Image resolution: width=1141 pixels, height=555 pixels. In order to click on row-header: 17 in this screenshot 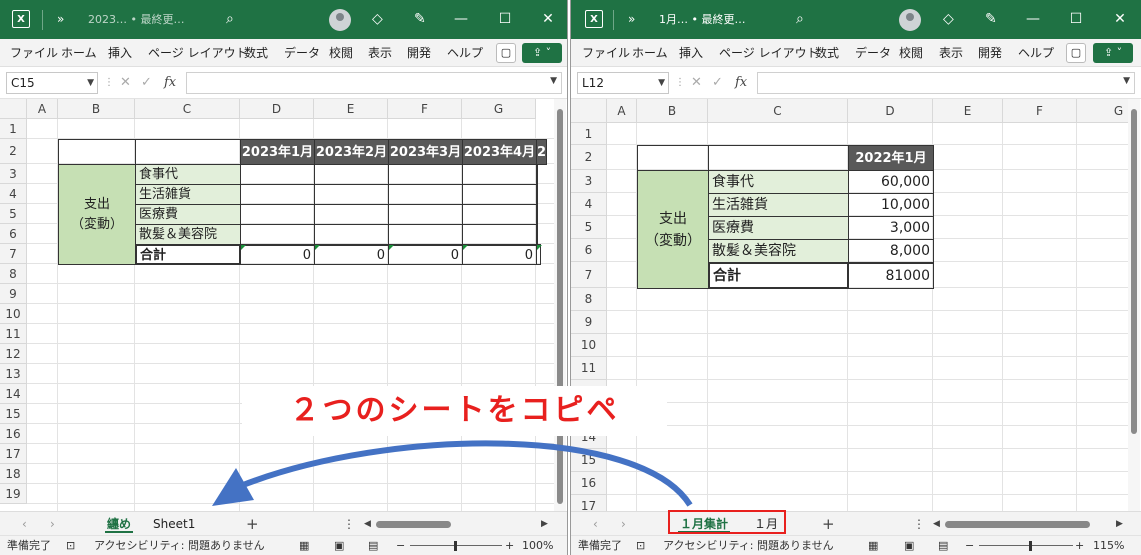, I will do `click(13, 454)`.